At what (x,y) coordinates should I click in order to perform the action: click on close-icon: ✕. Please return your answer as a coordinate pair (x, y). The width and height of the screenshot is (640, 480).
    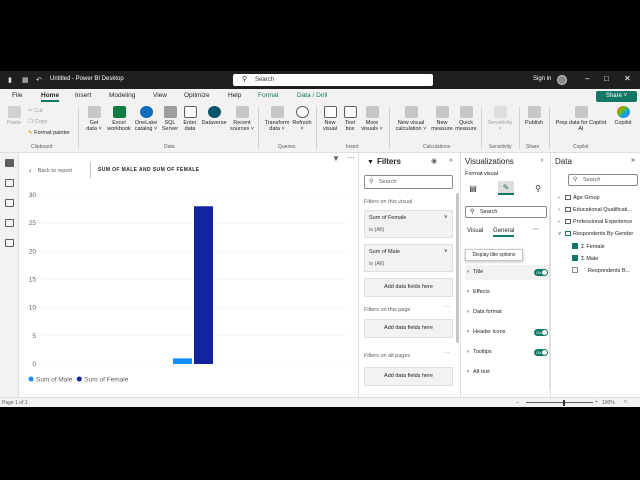
    Looking at the image, I should click on (627, 78).